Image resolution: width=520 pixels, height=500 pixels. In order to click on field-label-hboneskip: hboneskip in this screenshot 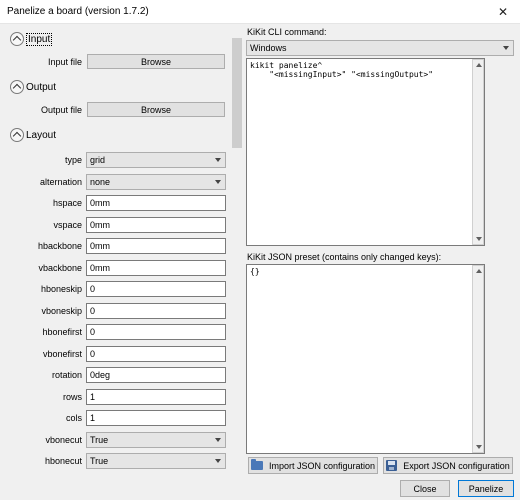, I will do `click(61, 289)`.